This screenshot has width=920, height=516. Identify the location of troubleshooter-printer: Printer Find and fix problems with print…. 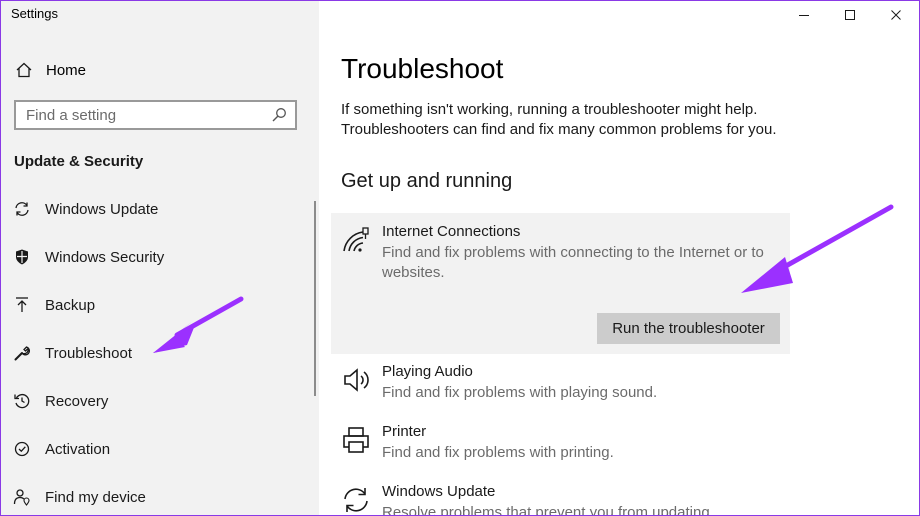
(560, 443).